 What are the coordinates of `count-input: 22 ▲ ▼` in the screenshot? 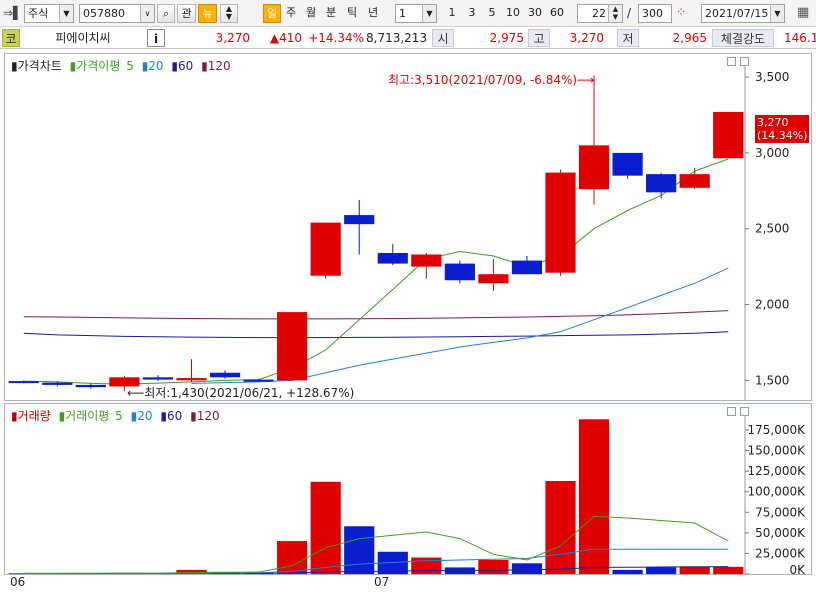 It's located at (600, 13).